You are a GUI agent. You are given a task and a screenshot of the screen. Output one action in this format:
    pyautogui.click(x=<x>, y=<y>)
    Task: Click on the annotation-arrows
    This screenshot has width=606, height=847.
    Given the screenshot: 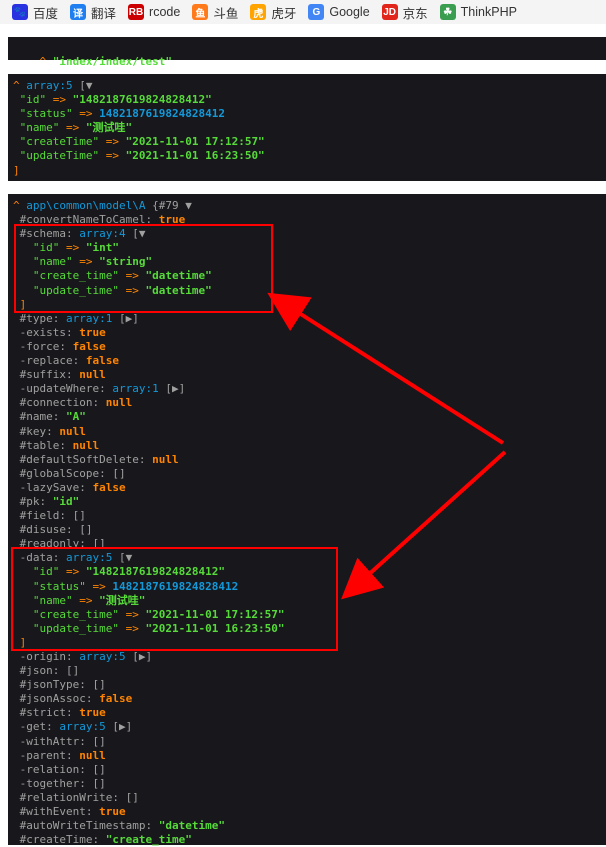 What is the action you would take?
    pyautogui.click(x=387, y=446)
    